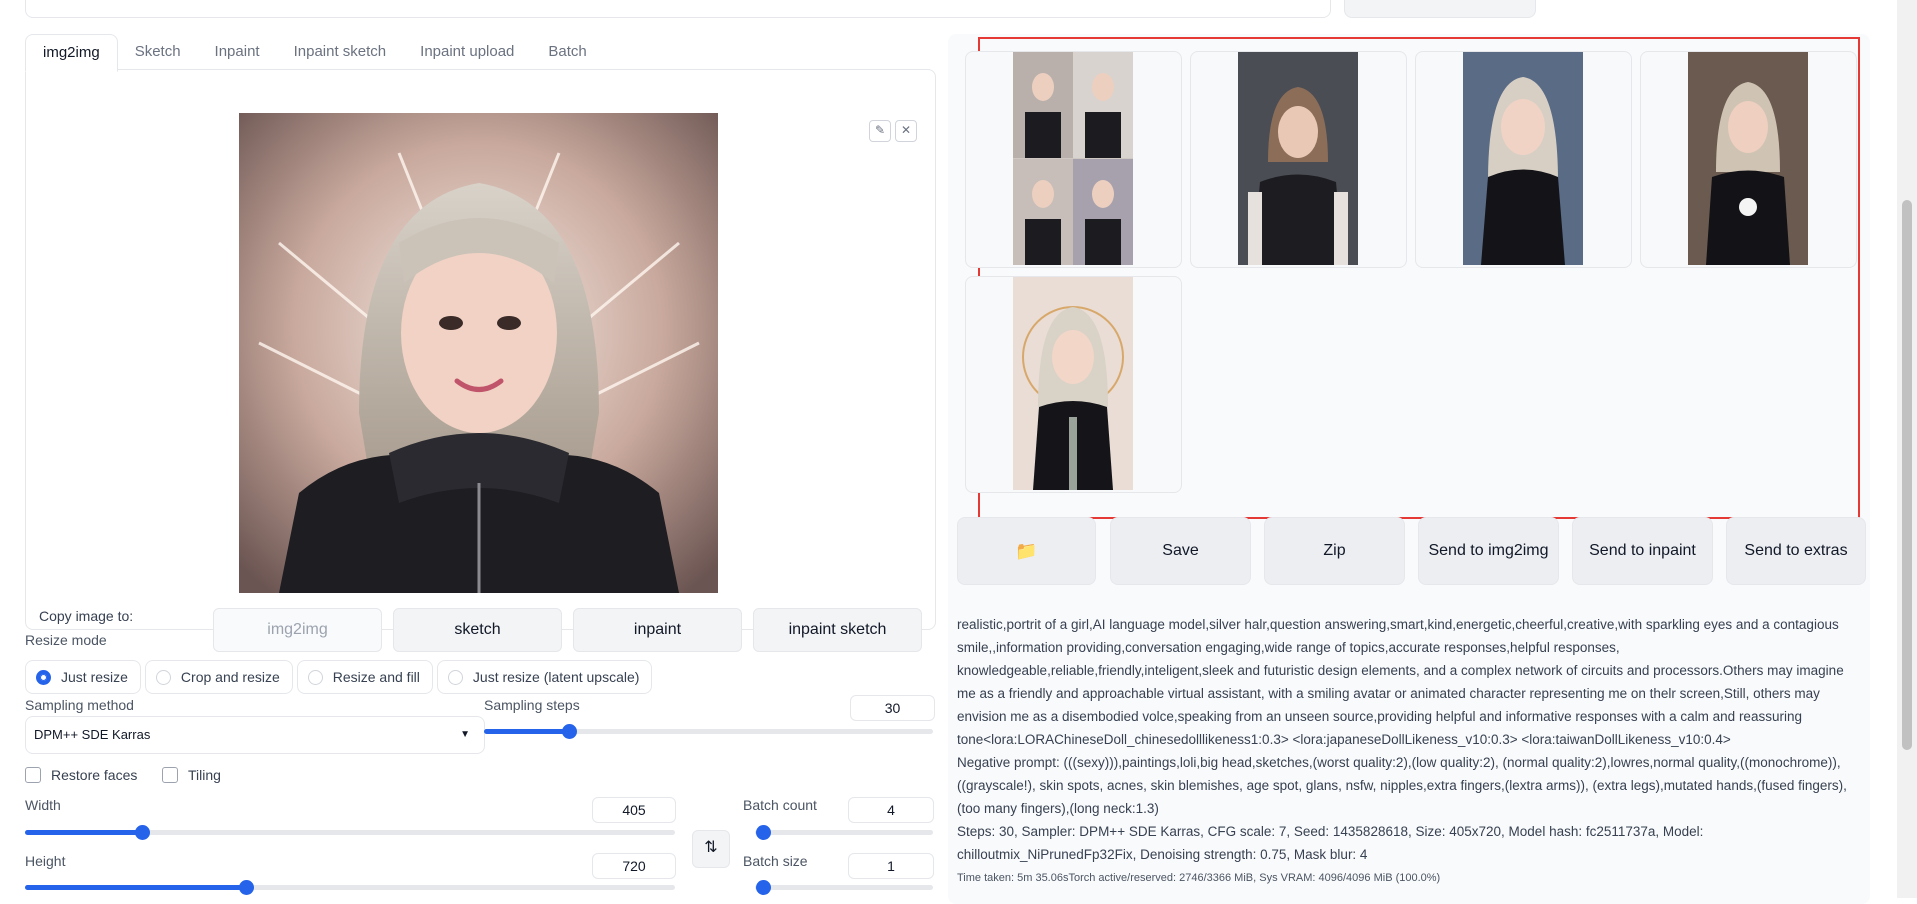  What do you see at coordinates (775, 861) in the screenshot?
I see `batch-size-label: Batch size` at bounding box center [775, 861].